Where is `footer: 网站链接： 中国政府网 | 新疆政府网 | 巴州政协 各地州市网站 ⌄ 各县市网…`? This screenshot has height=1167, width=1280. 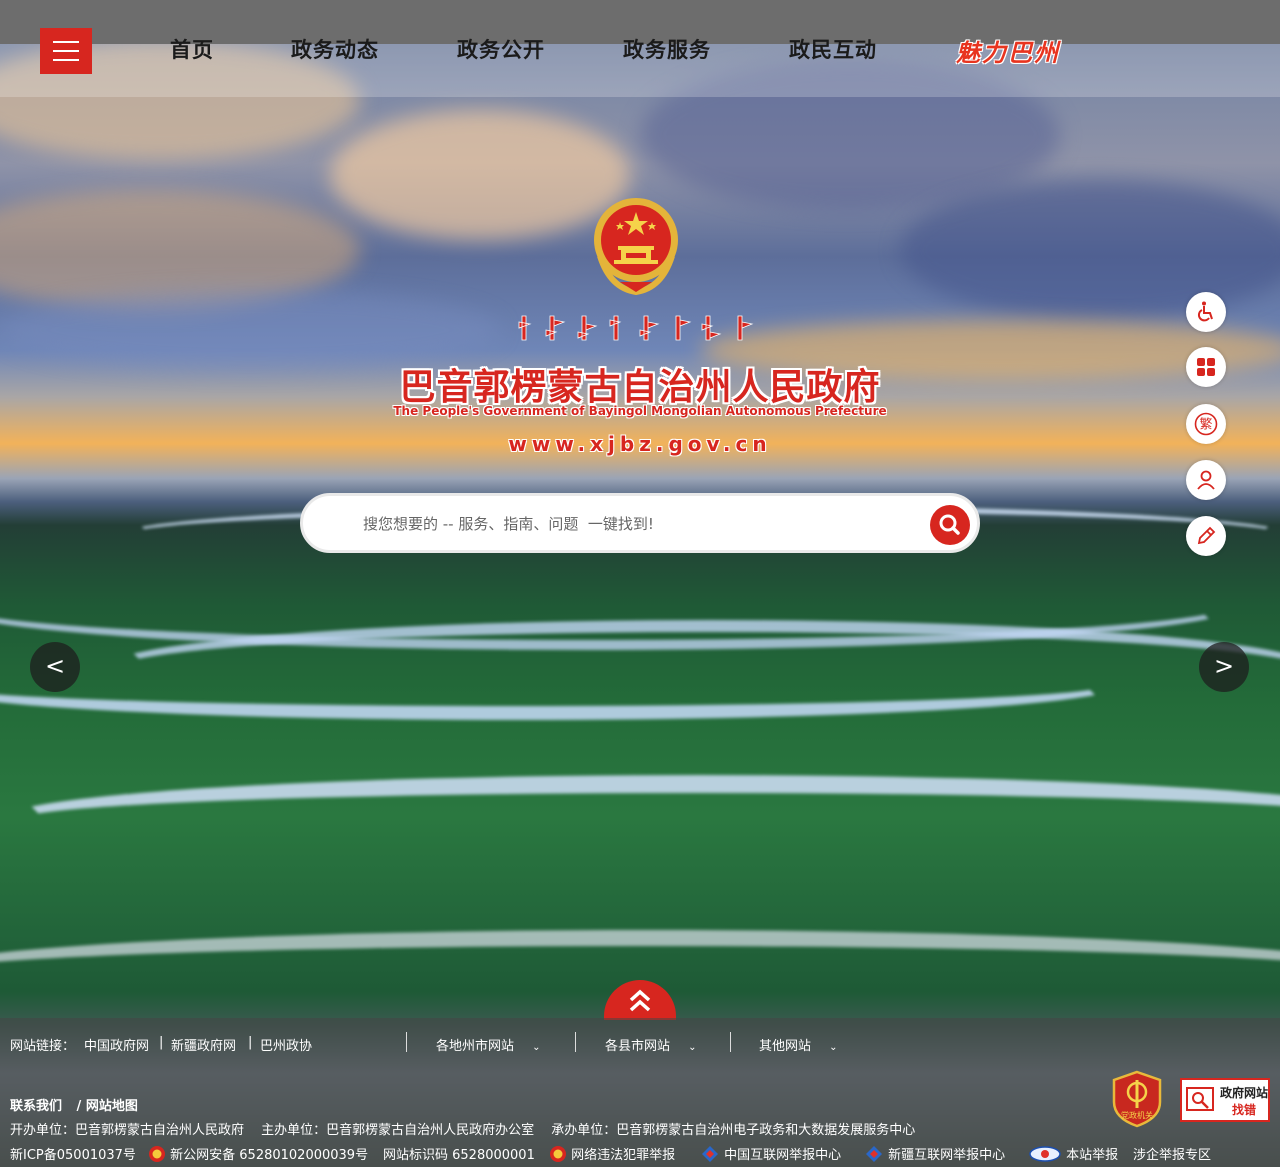 footer: 网站链接： 中国政府网 | 新疆政府网 | 巴州政协 各地州市网站 ⌄ 各县市网… is located at coordinates (640, 1092).